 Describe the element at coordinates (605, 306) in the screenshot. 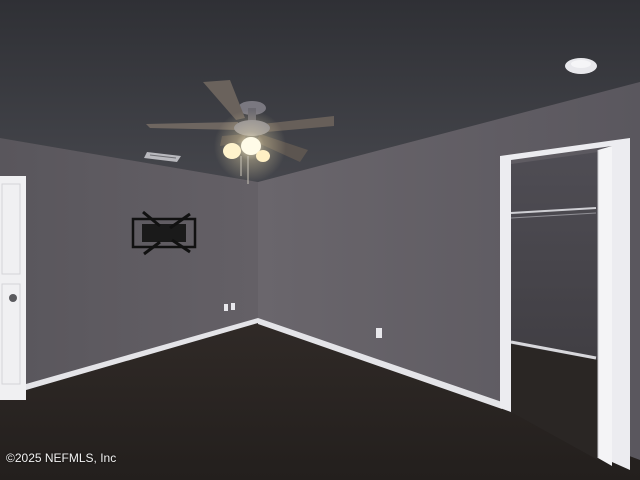

I see `closet-door` at that location.